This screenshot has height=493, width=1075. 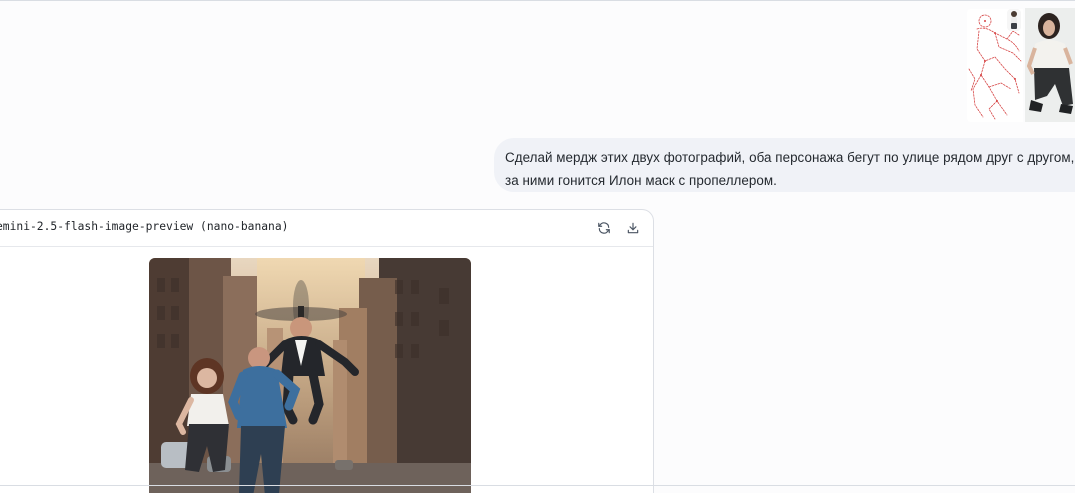 I want to click on user-message-line-2: за ними гонится Илон маск с пропеллером., so click(x=641, y=180).